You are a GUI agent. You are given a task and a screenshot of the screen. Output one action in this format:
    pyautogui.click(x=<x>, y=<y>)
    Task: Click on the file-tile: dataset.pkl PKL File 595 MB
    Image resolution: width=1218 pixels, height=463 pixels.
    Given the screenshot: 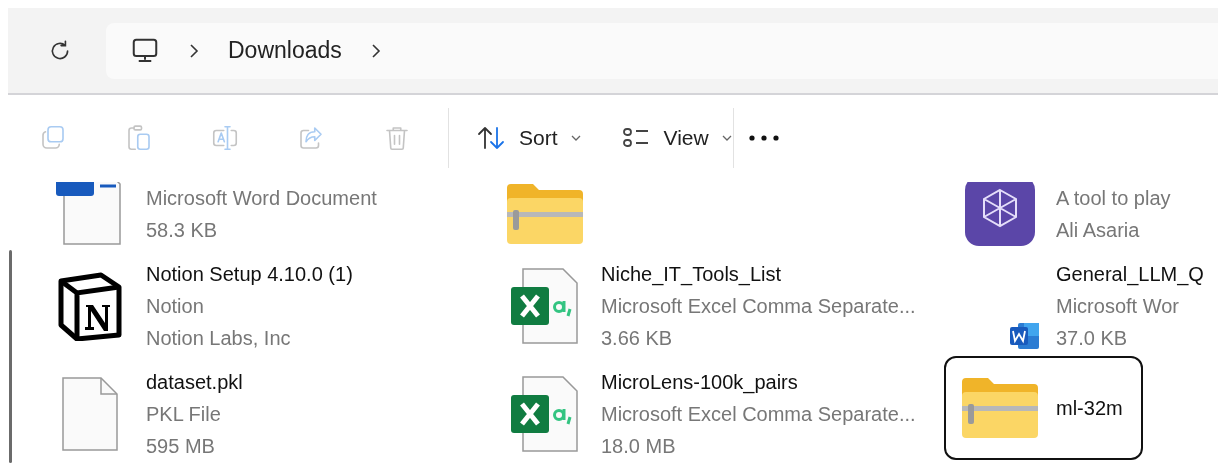 What is the action you would take?
    pyautogui.click(x=146, y=412)
    